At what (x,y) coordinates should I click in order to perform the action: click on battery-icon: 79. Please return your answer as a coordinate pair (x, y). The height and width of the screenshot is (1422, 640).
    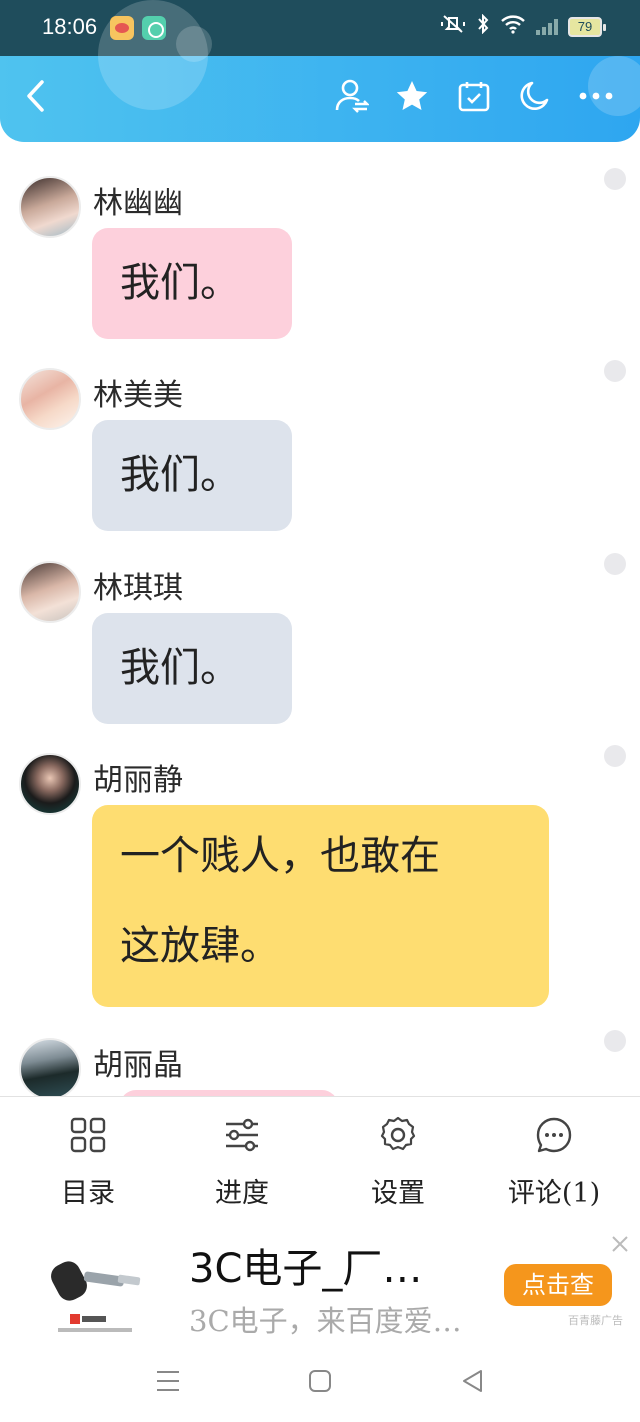
    Looking at the image, I should click on (587, 26).